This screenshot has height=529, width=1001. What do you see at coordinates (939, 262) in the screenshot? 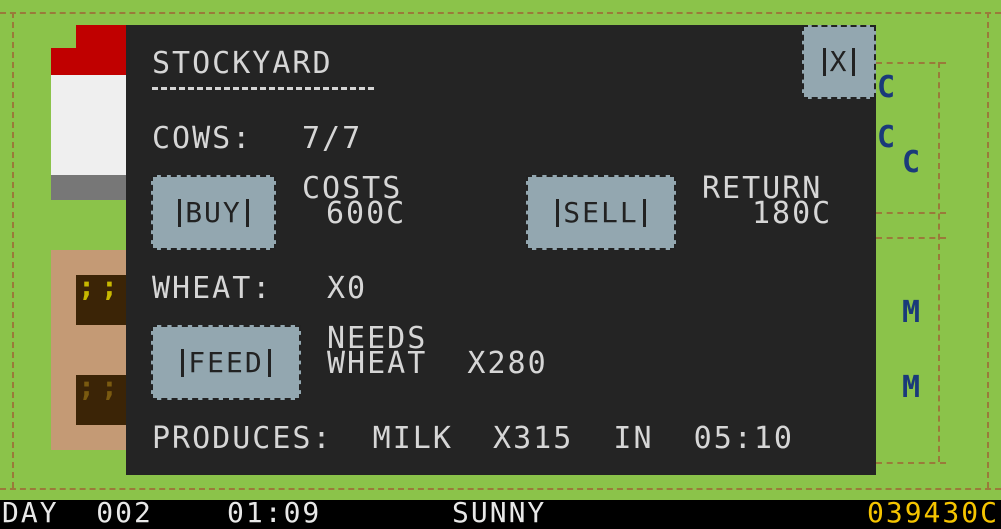
I see `pen-fence-side` at bounding box center [939, 262].